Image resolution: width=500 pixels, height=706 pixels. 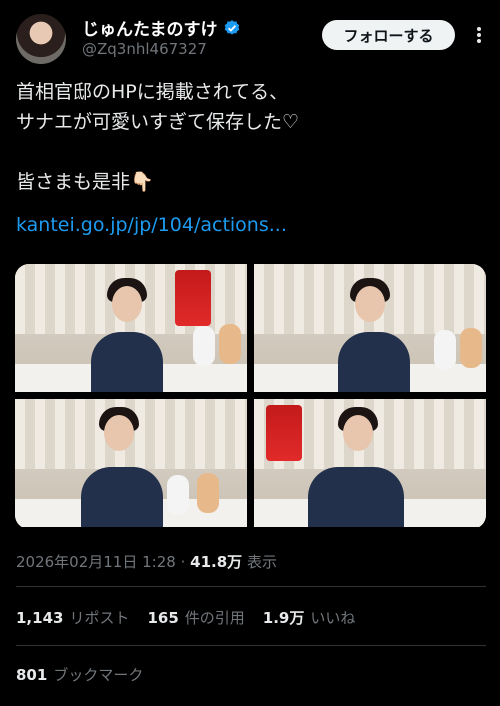 I want to click on bookmarks-count: 801, so click(x=32, y=675).